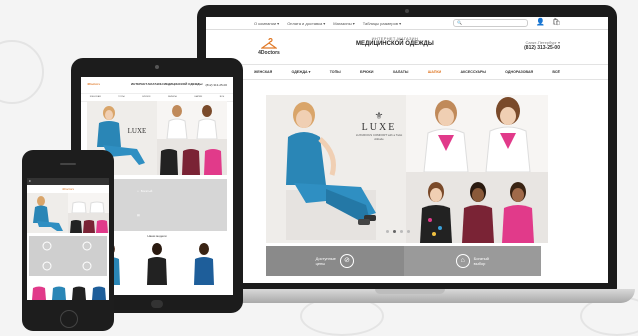  Describe the element at coordinates (198, 97) in the screenshot. I see `tablet-nav-item: ШАПКИ` at that location.